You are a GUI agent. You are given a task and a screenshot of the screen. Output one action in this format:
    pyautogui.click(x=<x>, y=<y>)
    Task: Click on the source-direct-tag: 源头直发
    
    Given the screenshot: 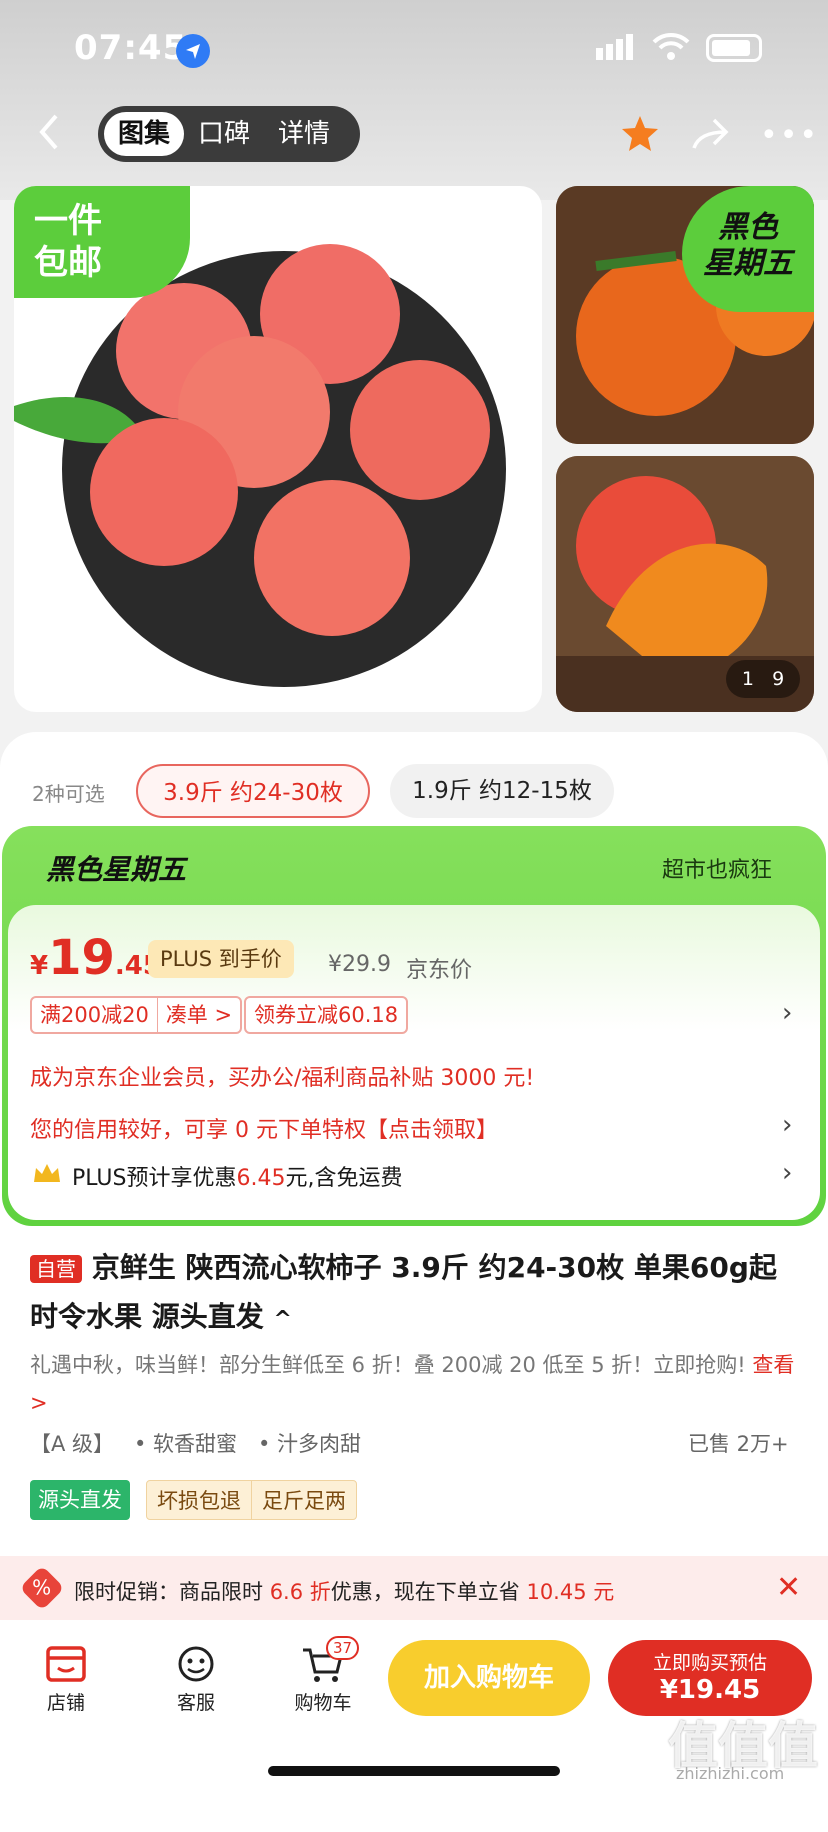 What is the action you would take?
    pyautogui.click(x=80, y=1500)
    